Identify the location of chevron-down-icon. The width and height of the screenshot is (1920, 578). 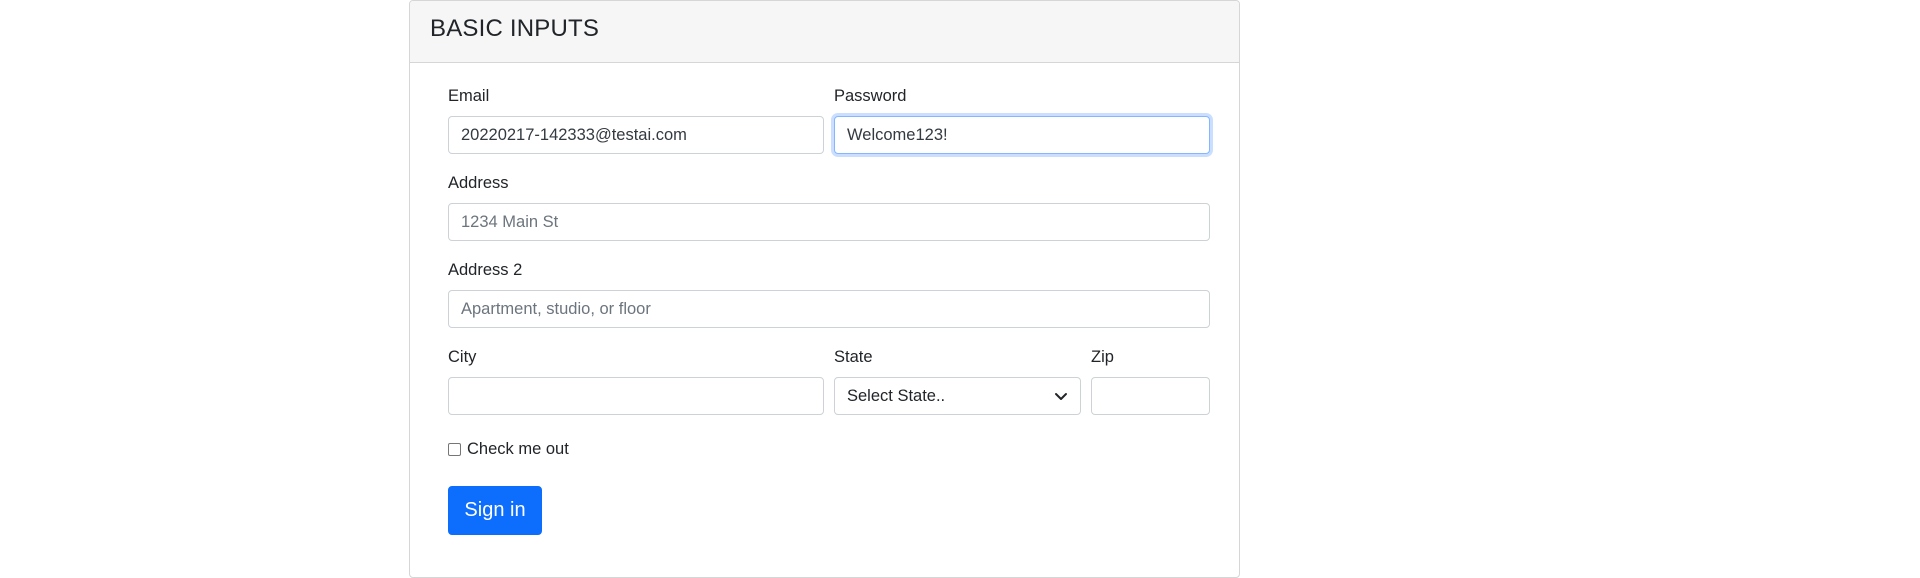
(1061, 396).